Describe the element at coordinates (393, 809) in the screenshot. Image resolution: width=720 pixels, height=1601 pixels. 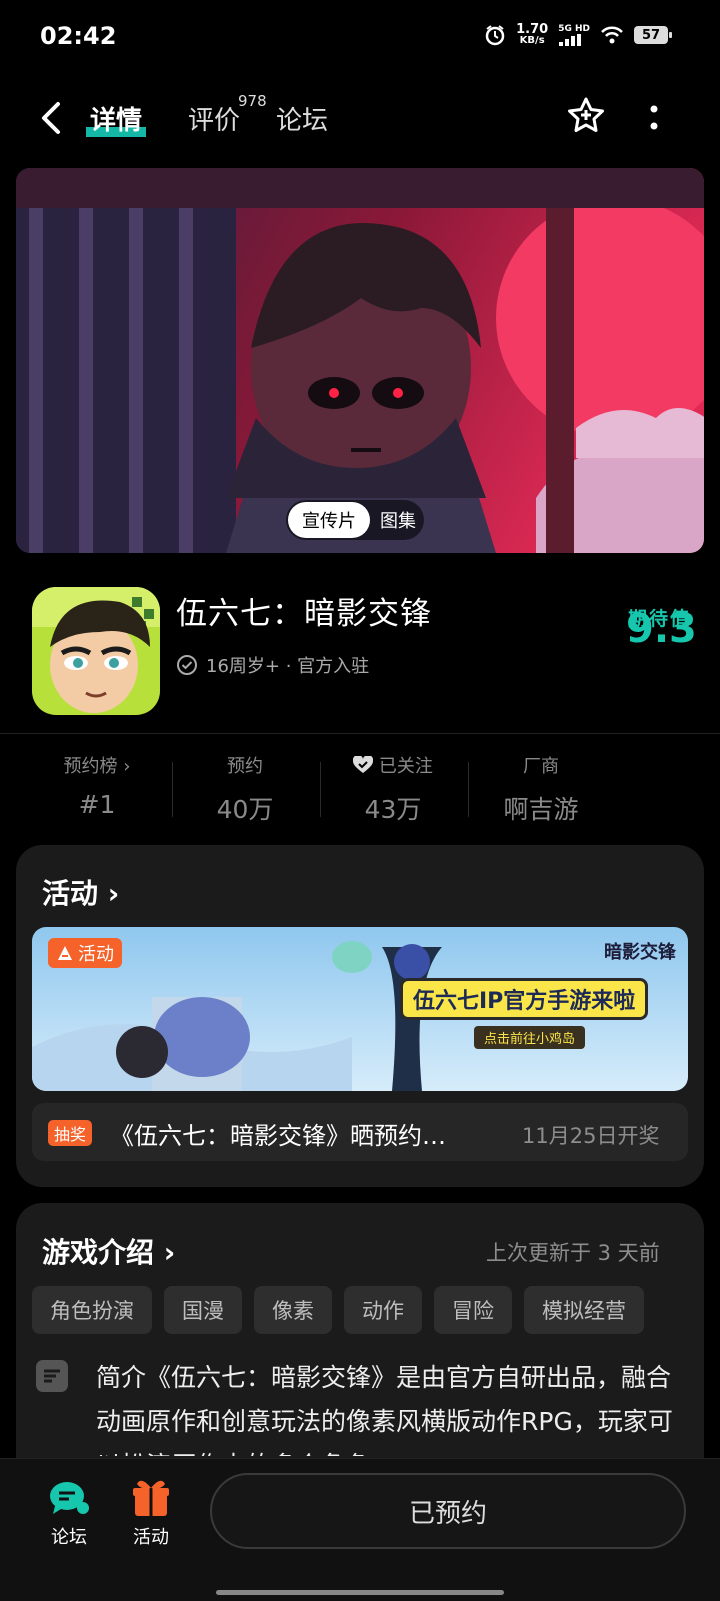
I see `stat-followed-value: 43万` at that location.